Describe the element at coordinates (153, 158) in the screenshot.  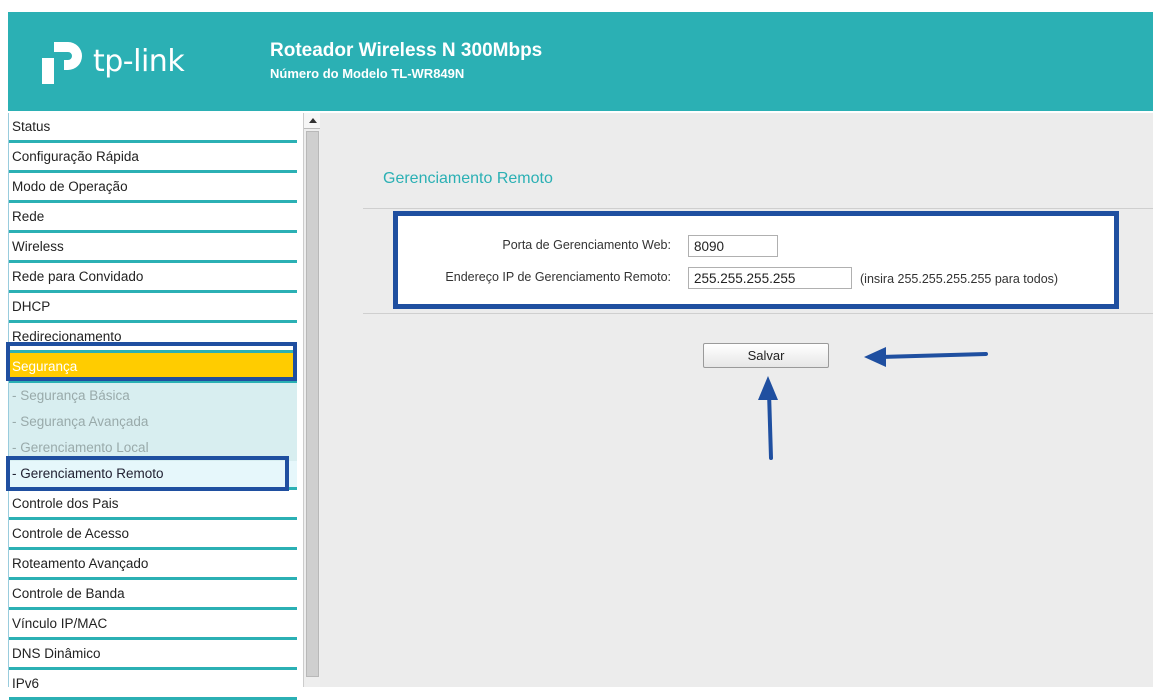
I see `sidebar-item-quick-setup: Configuração Rápida` at that location.